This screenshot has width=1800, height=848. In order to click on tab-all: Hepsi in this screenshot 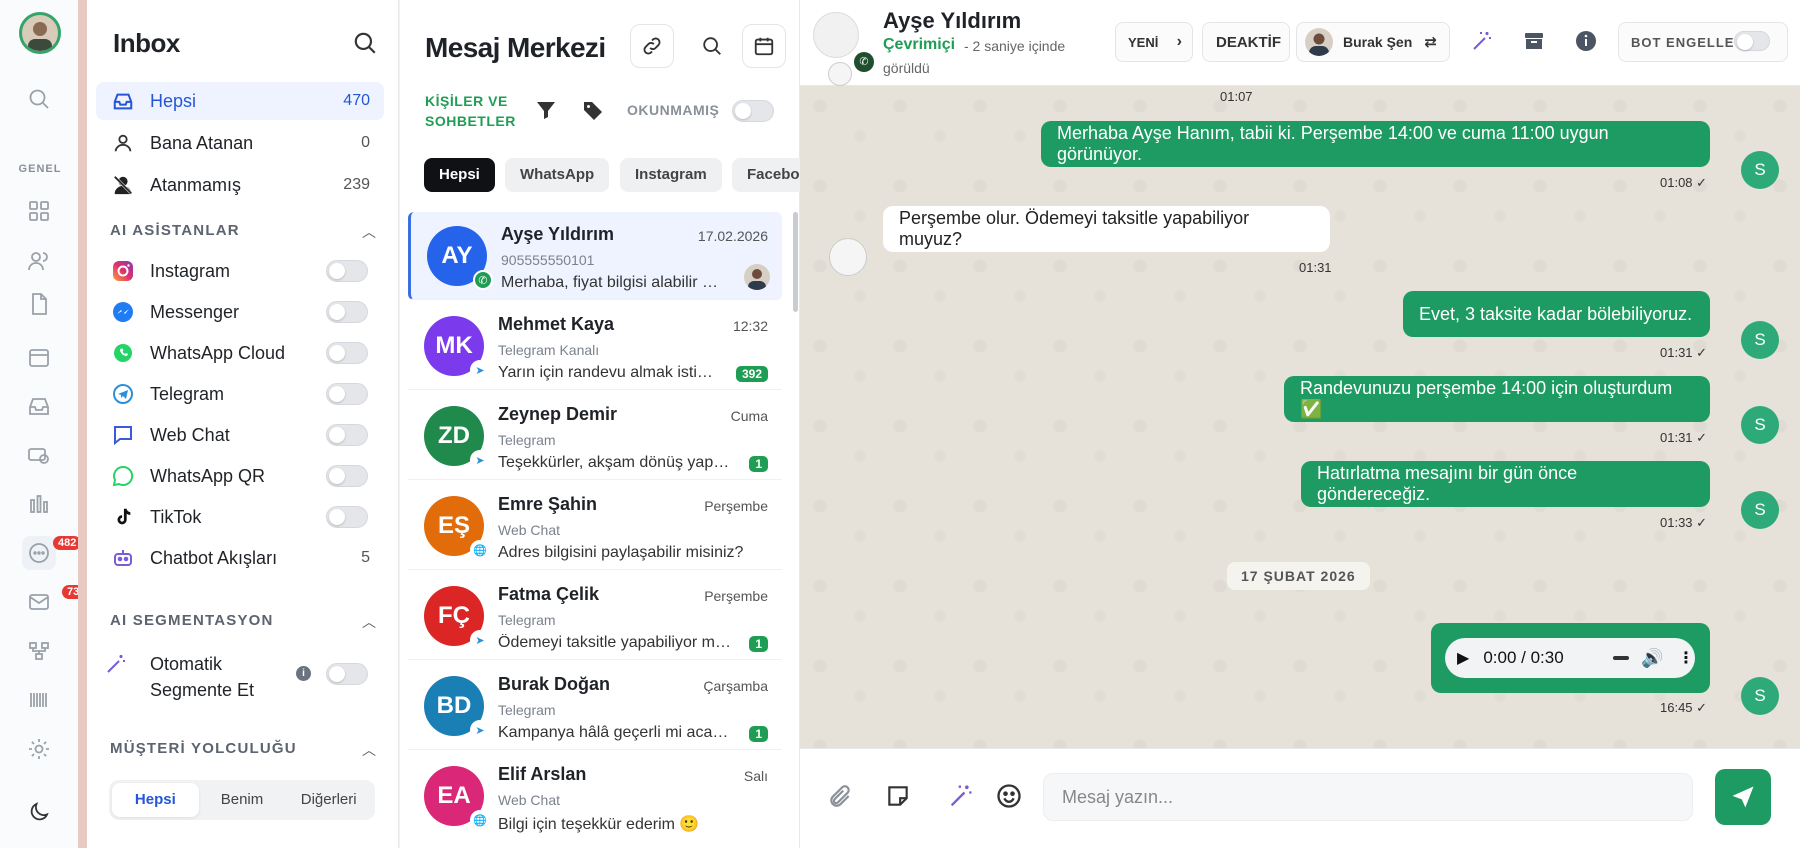, I will do `click(155, 800)`.